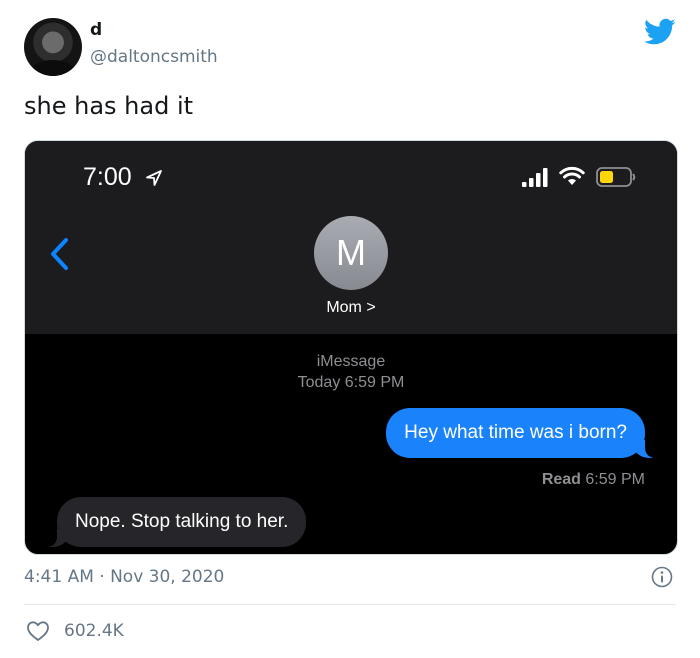 The width and height of the screenshot is (700, 658). What do you see at coordinates (351, 253) in the screenshot?
I see `contact-avatar: M` at bounding box center [351, 253].